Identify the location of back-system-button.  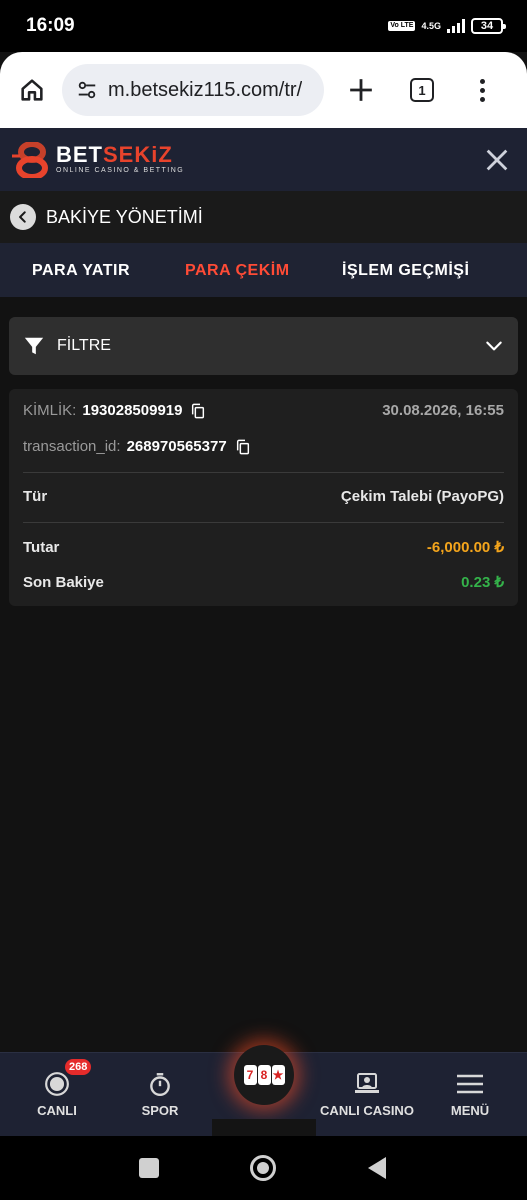
(377, 1168).